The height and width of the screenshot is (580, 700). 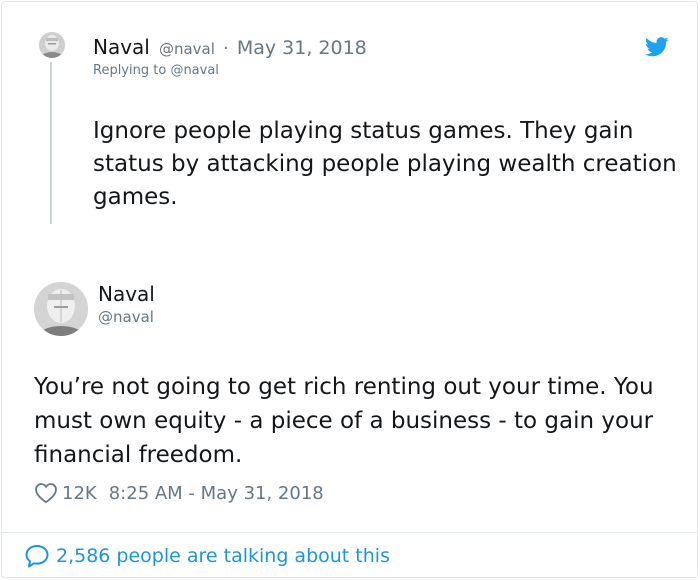 What do you see at coordinates (657, 47) in the screenshot?
I see `twitter-bird-icon` at bounding box center [657, 47].